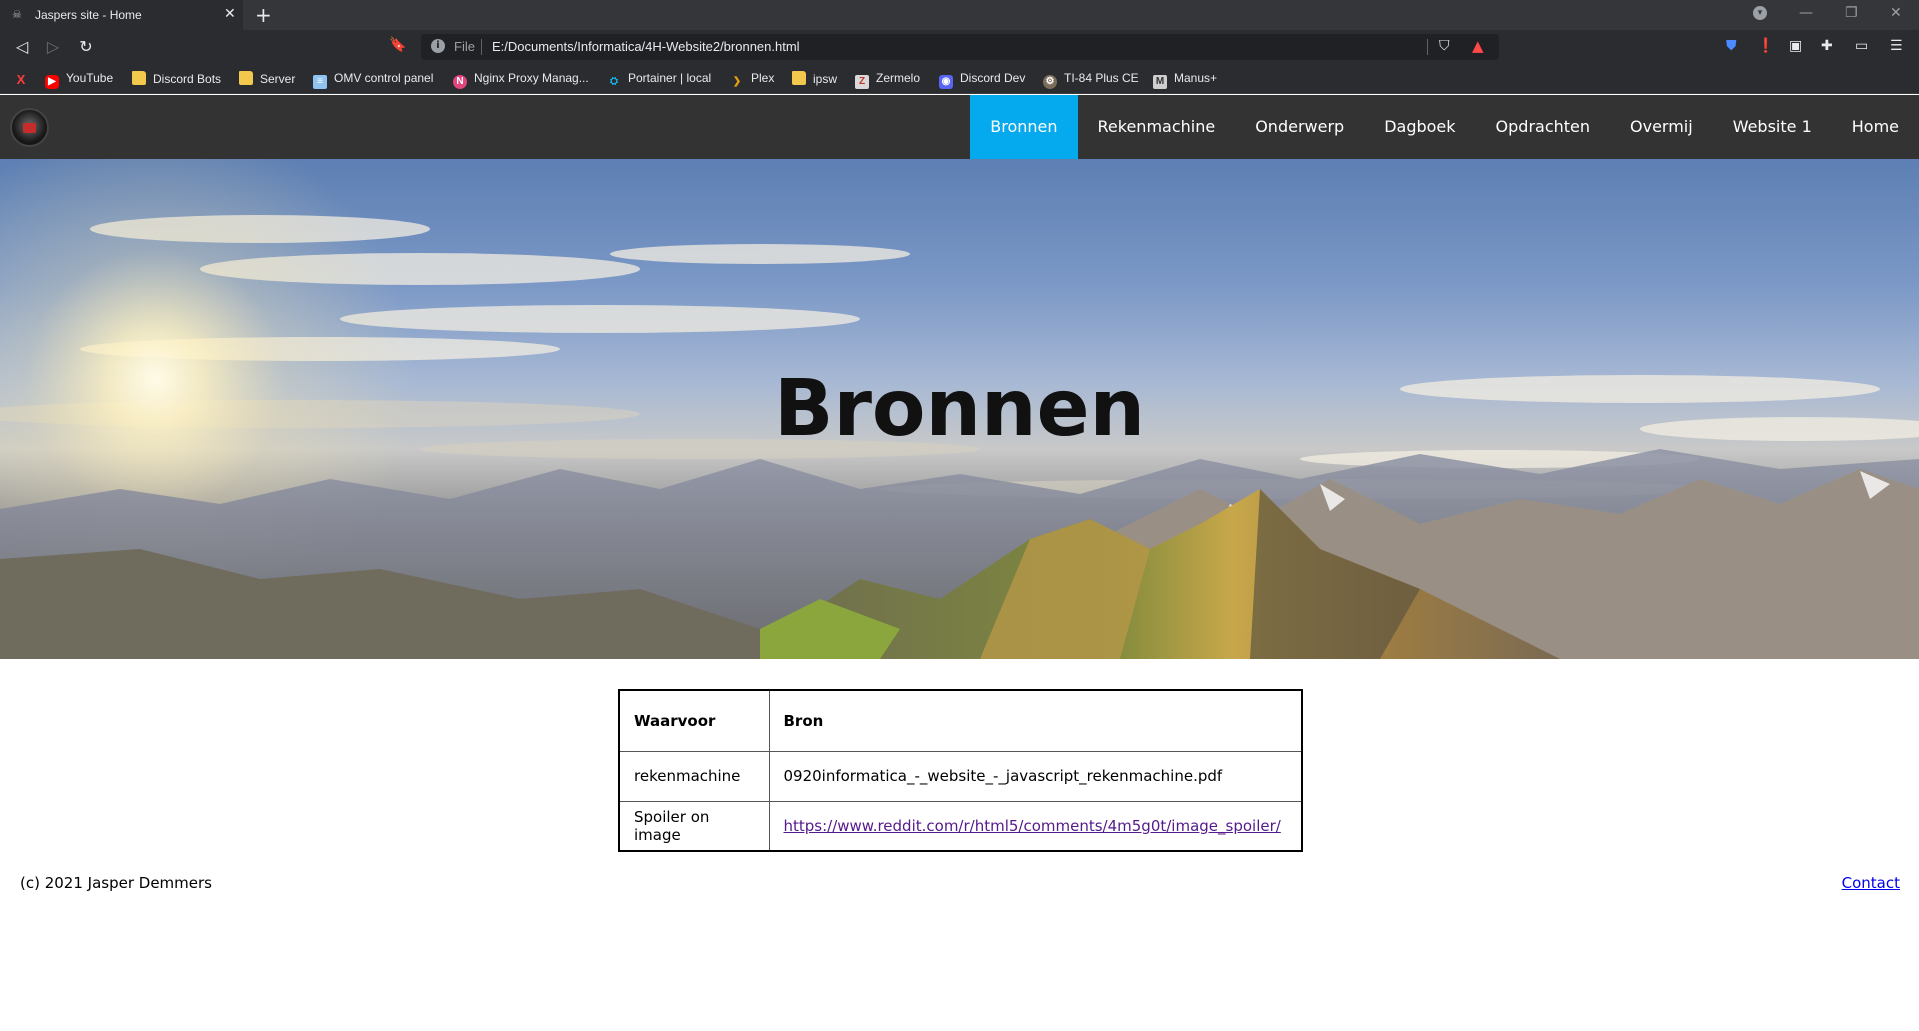  I want to click on cell-purpose: rekenmachine, so click(694, 776).